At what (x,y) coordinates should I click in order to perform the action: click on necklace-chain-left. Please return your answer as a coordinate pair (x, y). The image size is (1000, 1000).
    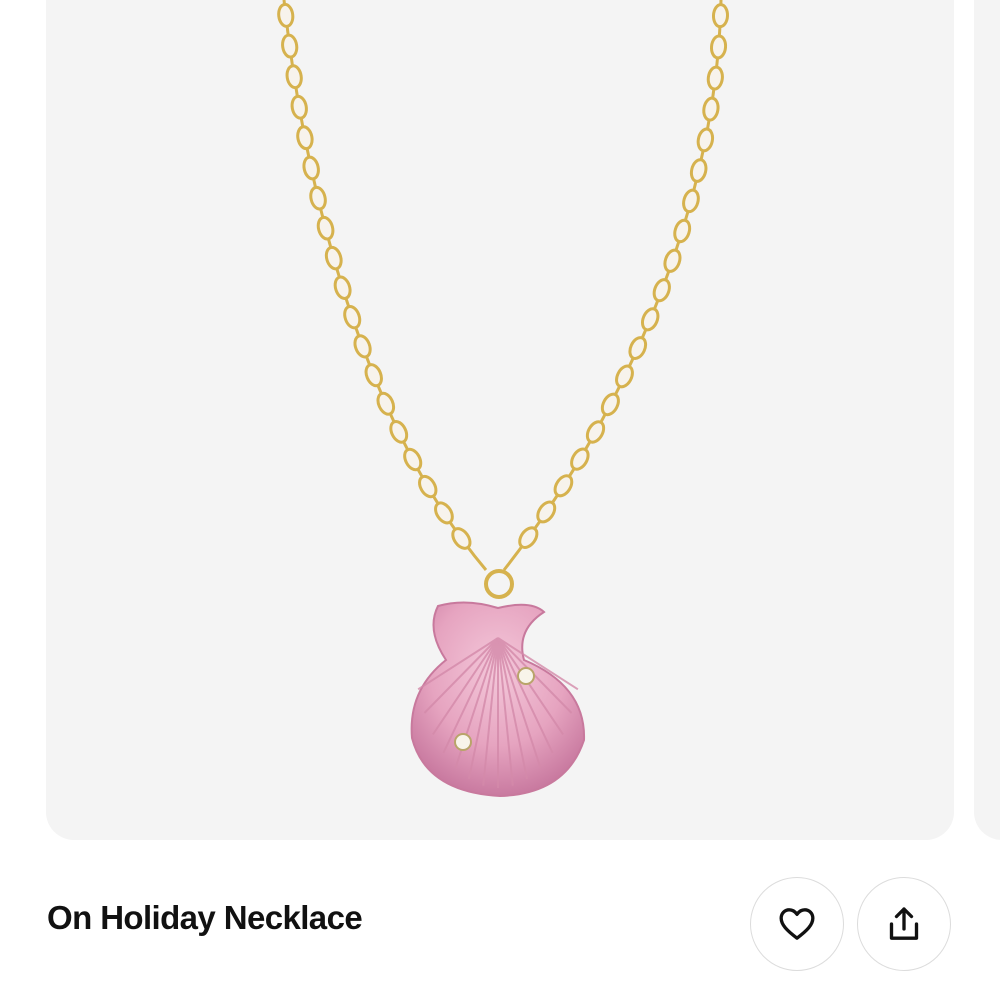
    Looking at the image, I should click on (385, 285).